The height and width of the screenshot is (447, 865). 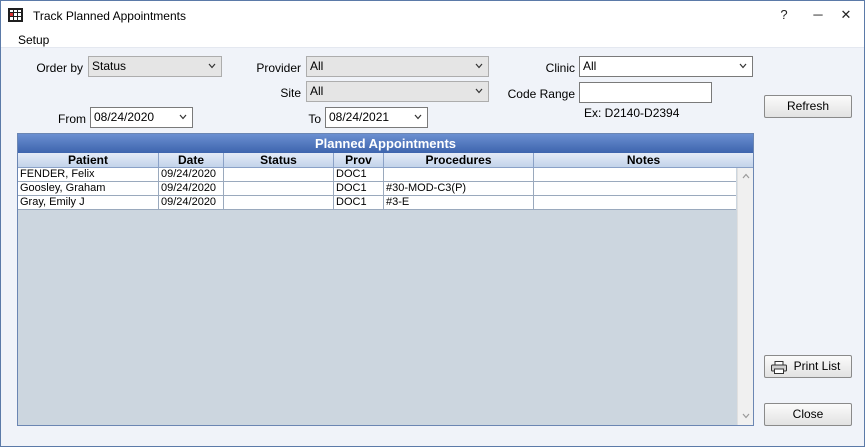 What do you see at coordinates (314, 119) in the screenshot?
I see `to-label: To` at bounding box center [314, 119].